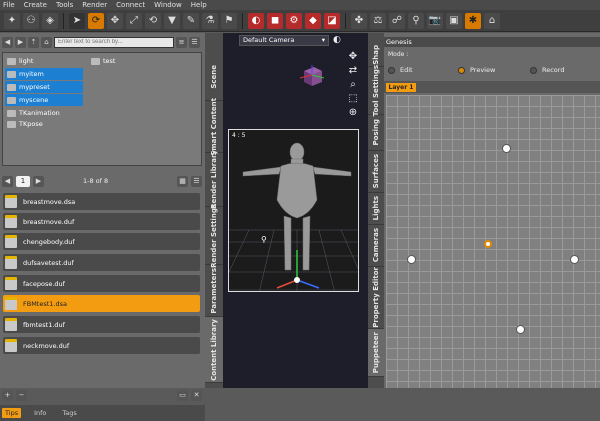 The image size is (600, 421). What do you see at coordinates (332, 20) in the screenshot?
I see `render-library-icon: ◪` at bounding box center [332, 20].